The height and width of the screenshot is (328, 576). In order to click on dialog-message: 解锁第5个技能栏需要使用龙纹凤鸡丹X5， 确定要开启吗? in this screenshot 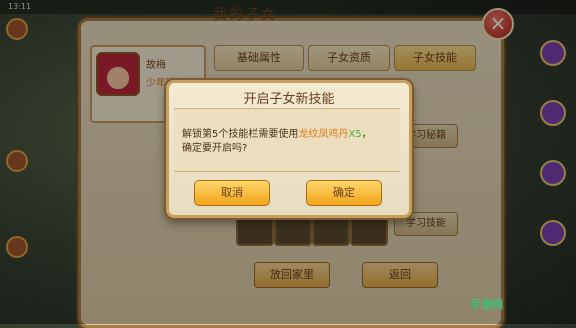, I will do `click(289, 142)`.